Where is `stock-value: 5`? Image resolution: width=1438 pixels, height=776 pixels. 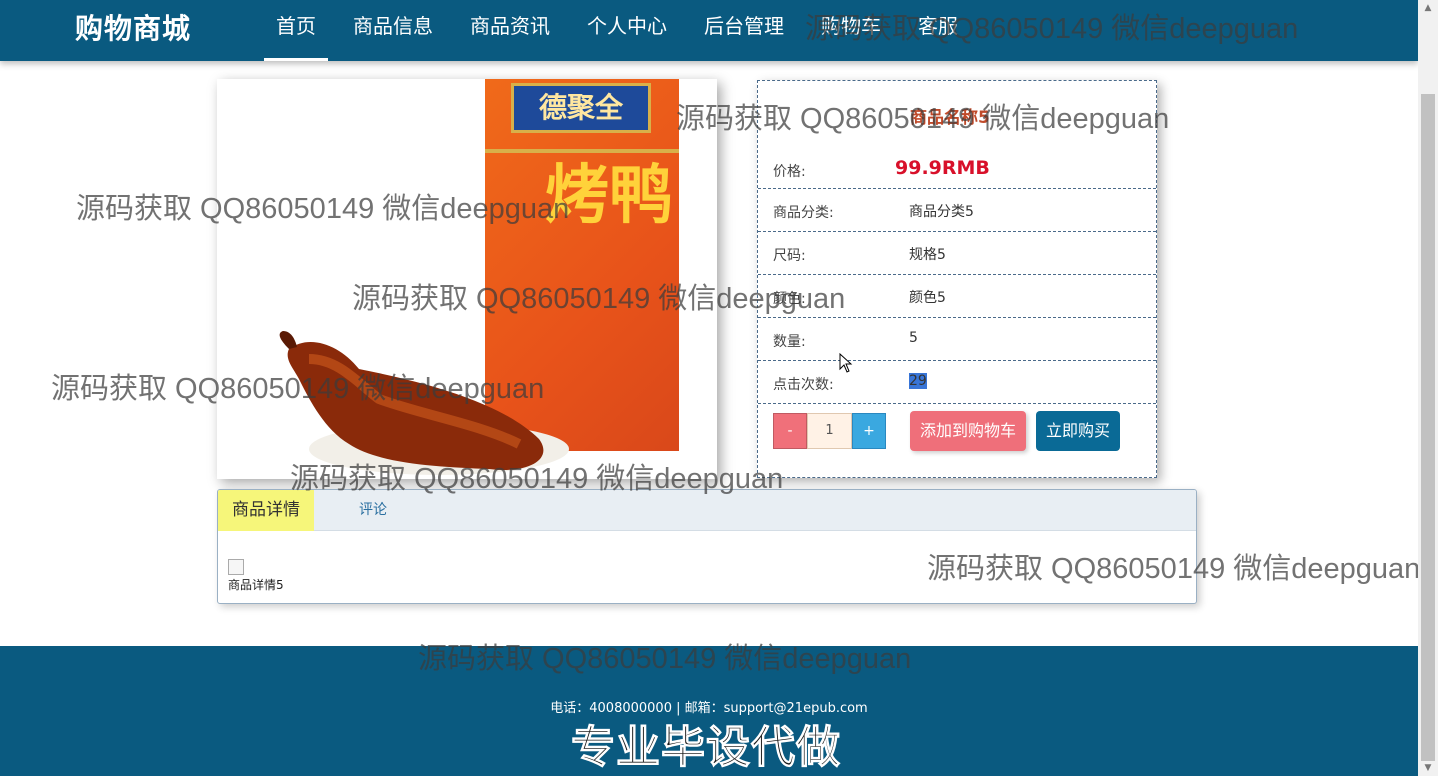
stock-value: 5 is located at coordinates (913, 338).